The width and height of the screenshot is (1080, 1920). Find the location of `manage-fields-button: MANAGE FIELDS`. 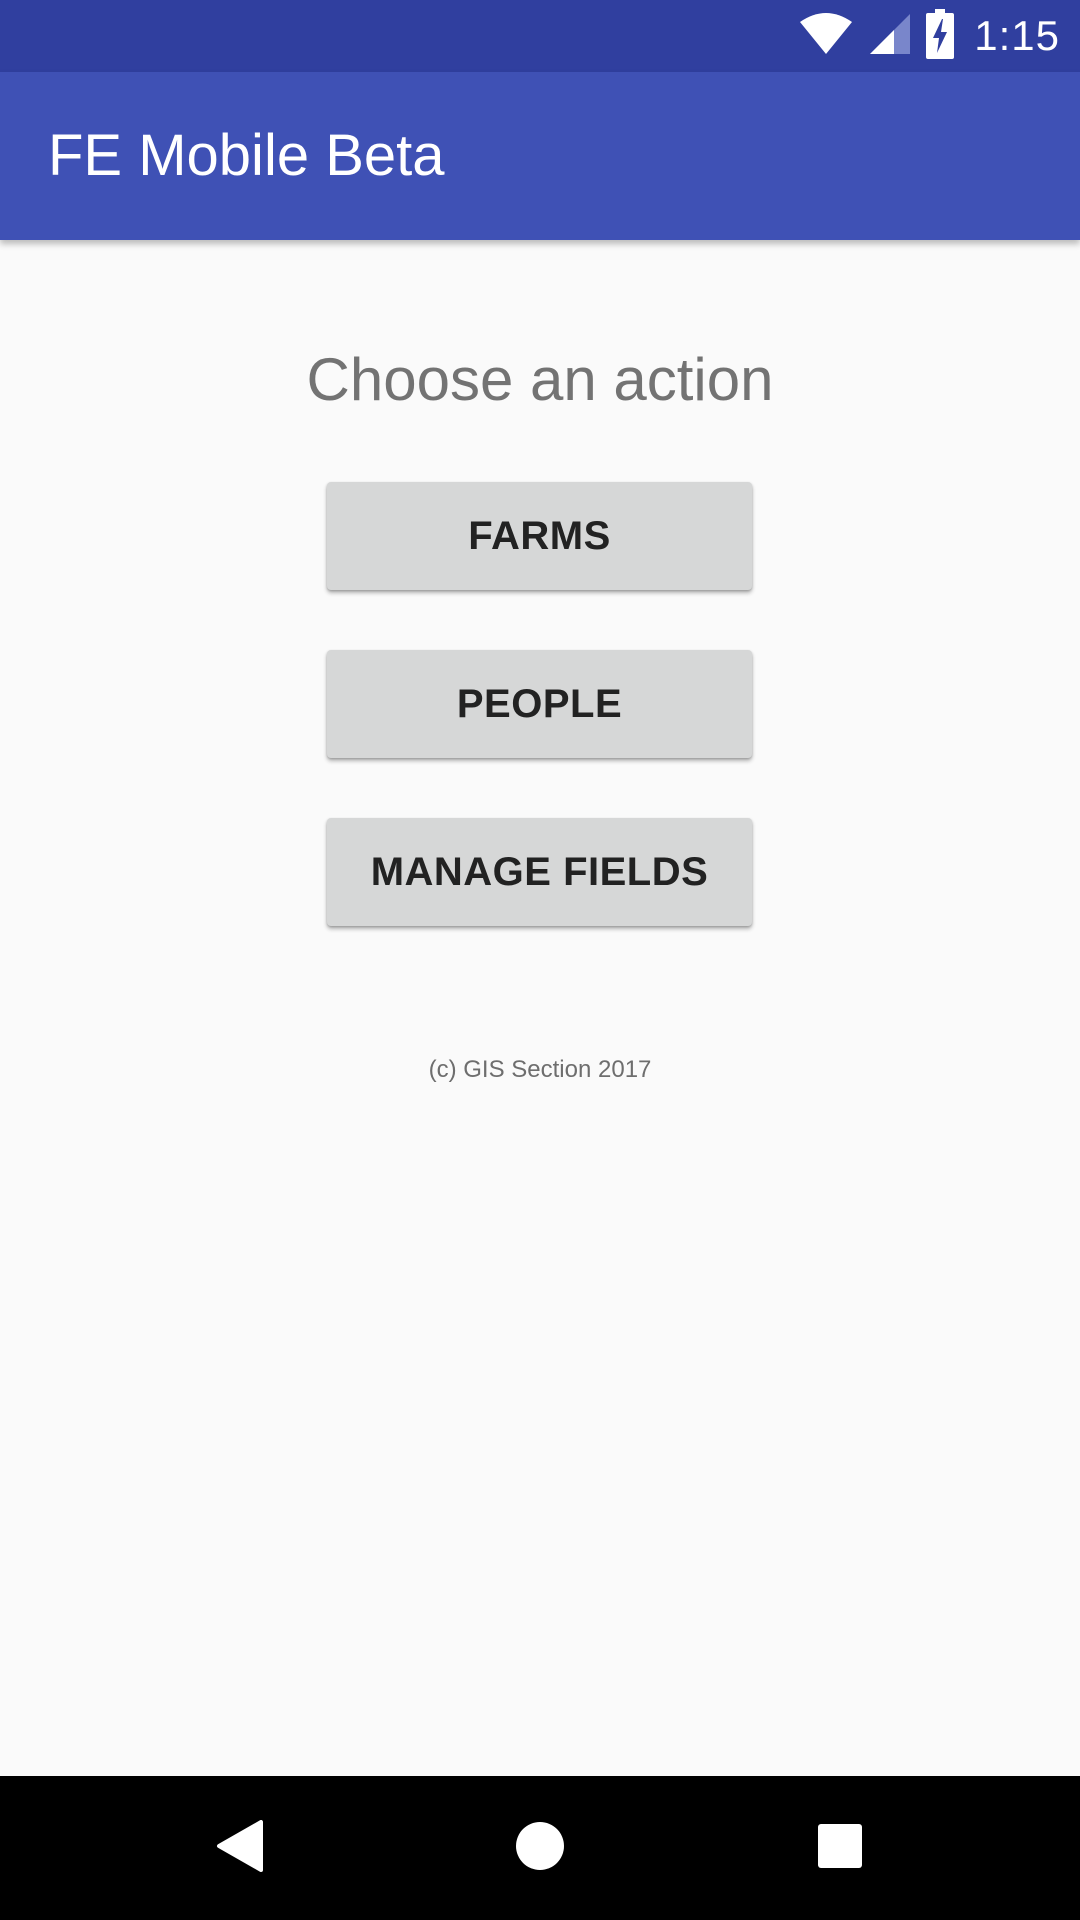

manage-fields-button: MANAGE FIELDS is located at coordinates (539, 872).